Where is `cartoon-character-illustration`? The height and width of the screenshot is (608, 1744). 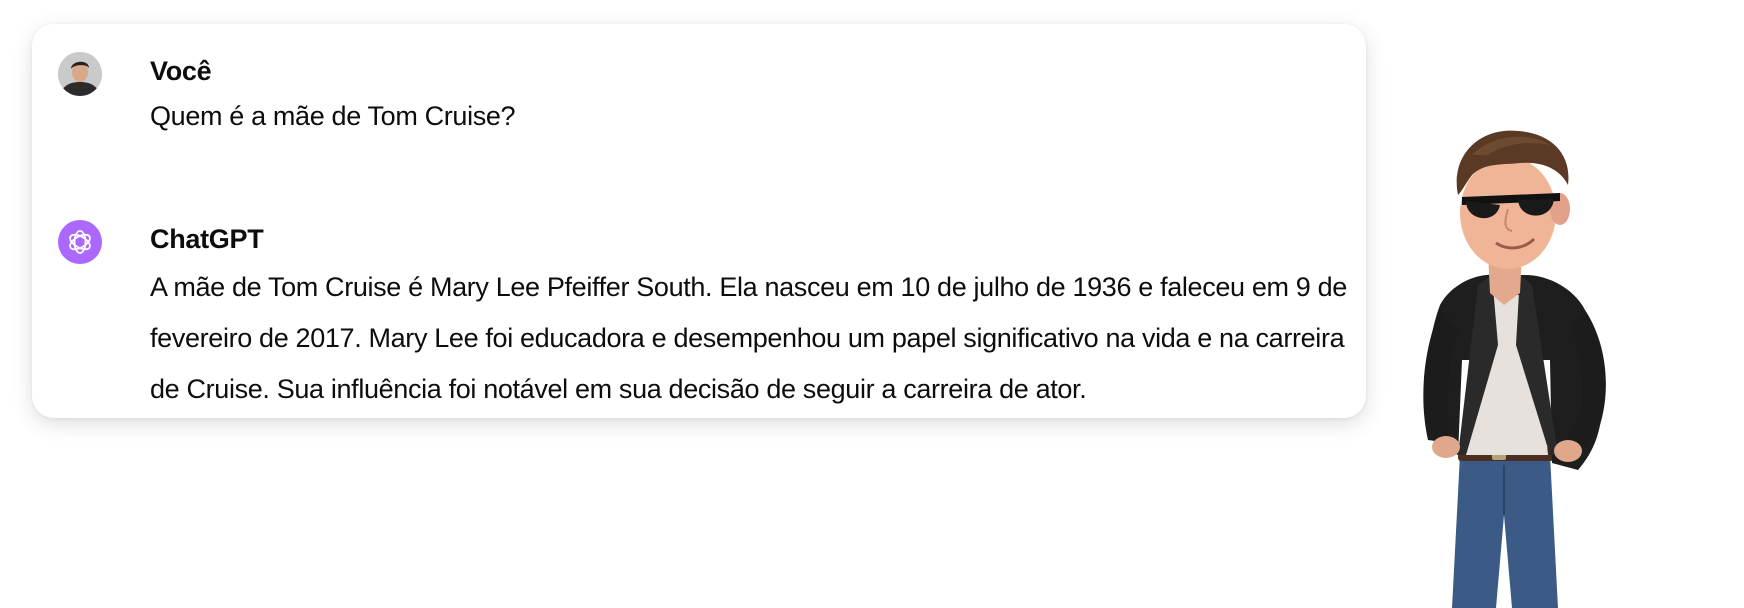 cartoon-character-illustration is located at coordinates (1514, 369).